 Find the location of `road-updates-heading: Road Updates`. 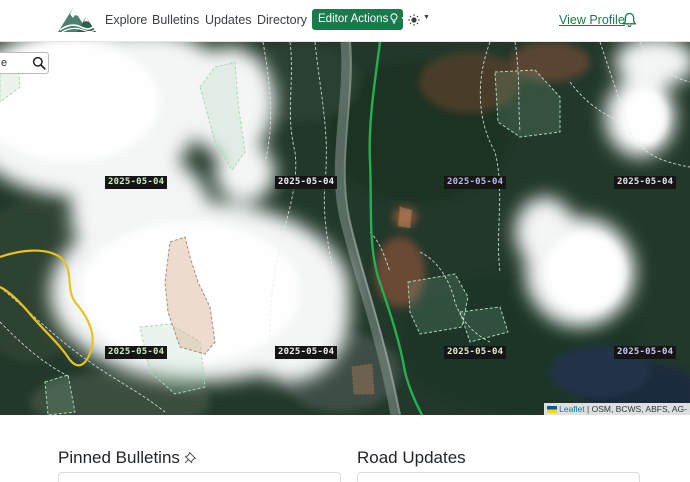

road-updates-heading: Road Updates is located at coordinates (411, 457).